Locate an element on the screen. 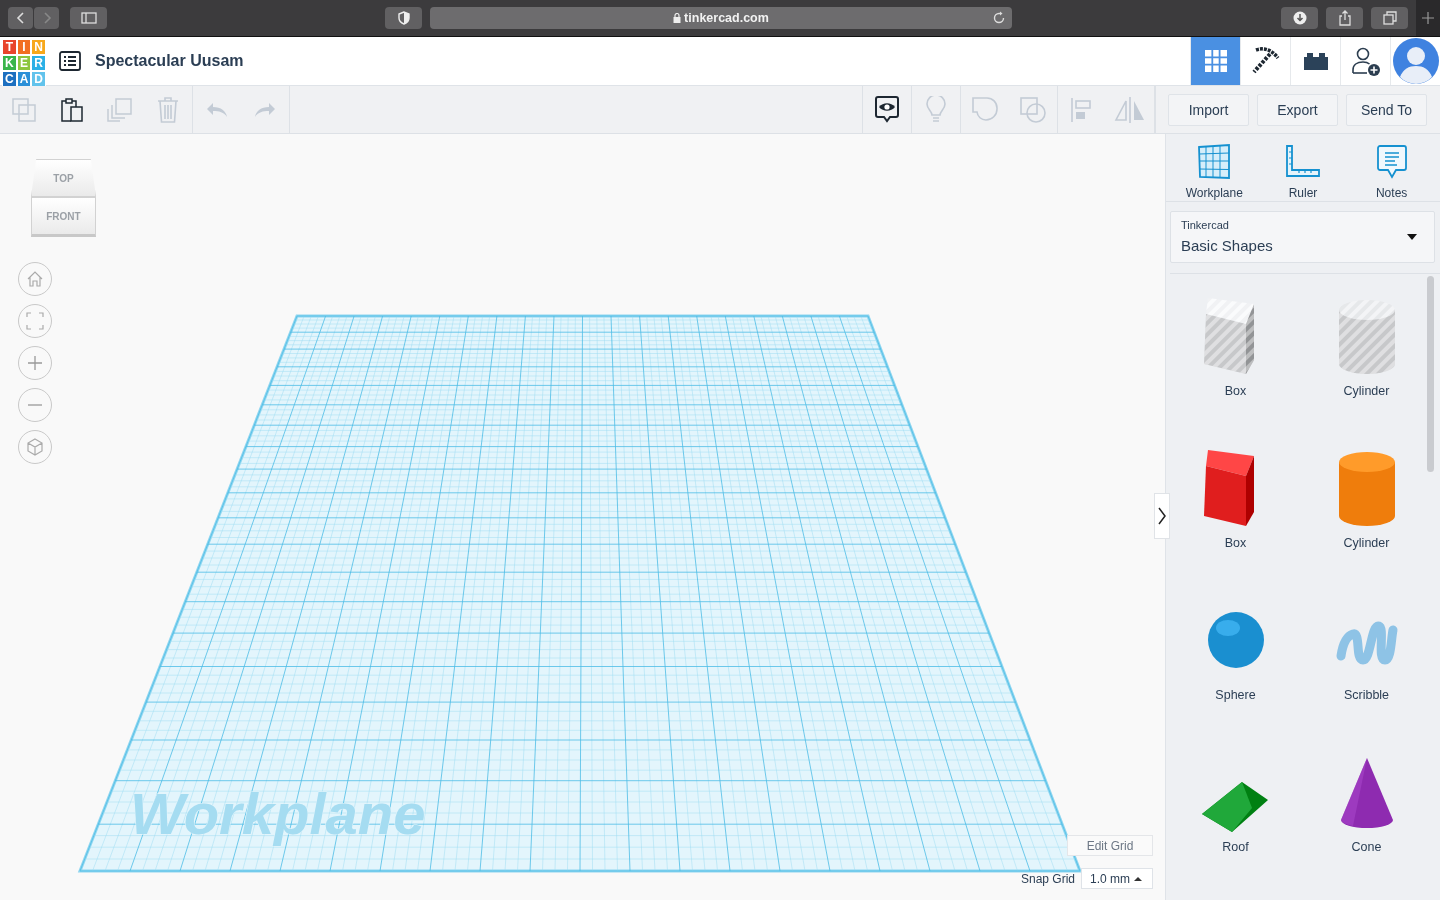 The height and width of the screenshot is (900, 1440). home-icon is located at coordinates (35, 279).